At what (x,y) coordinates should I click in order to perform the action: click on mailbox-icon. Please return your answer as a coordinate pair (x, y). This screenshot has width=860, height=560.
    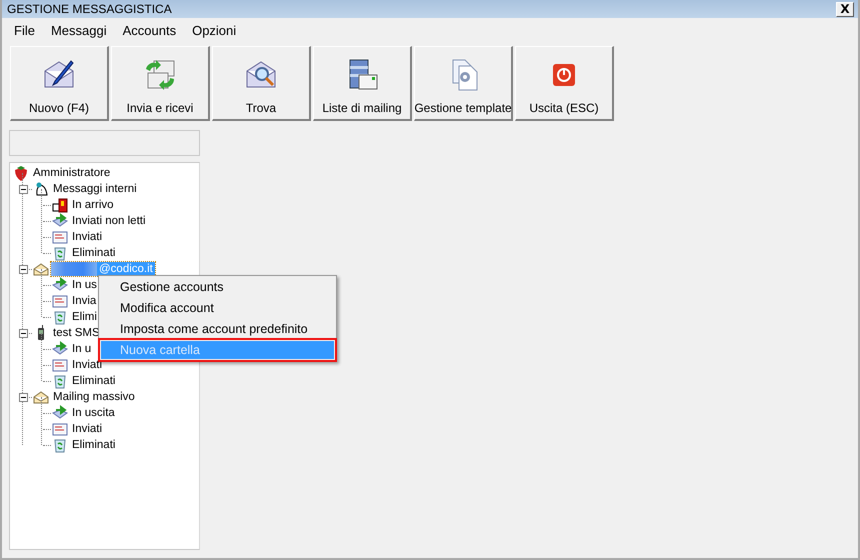
    Looking at the image, I should click on (60, 205).